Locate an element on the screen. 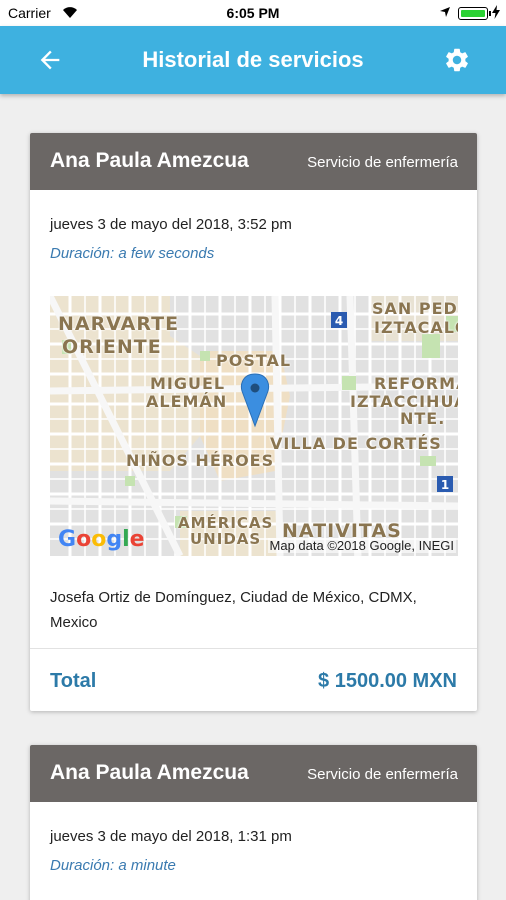 The height and width of the screenshot is (900, 506). service-date: jueves 3 de mayo del 2018, 3:52 pm is located at coordinates (171, 224).